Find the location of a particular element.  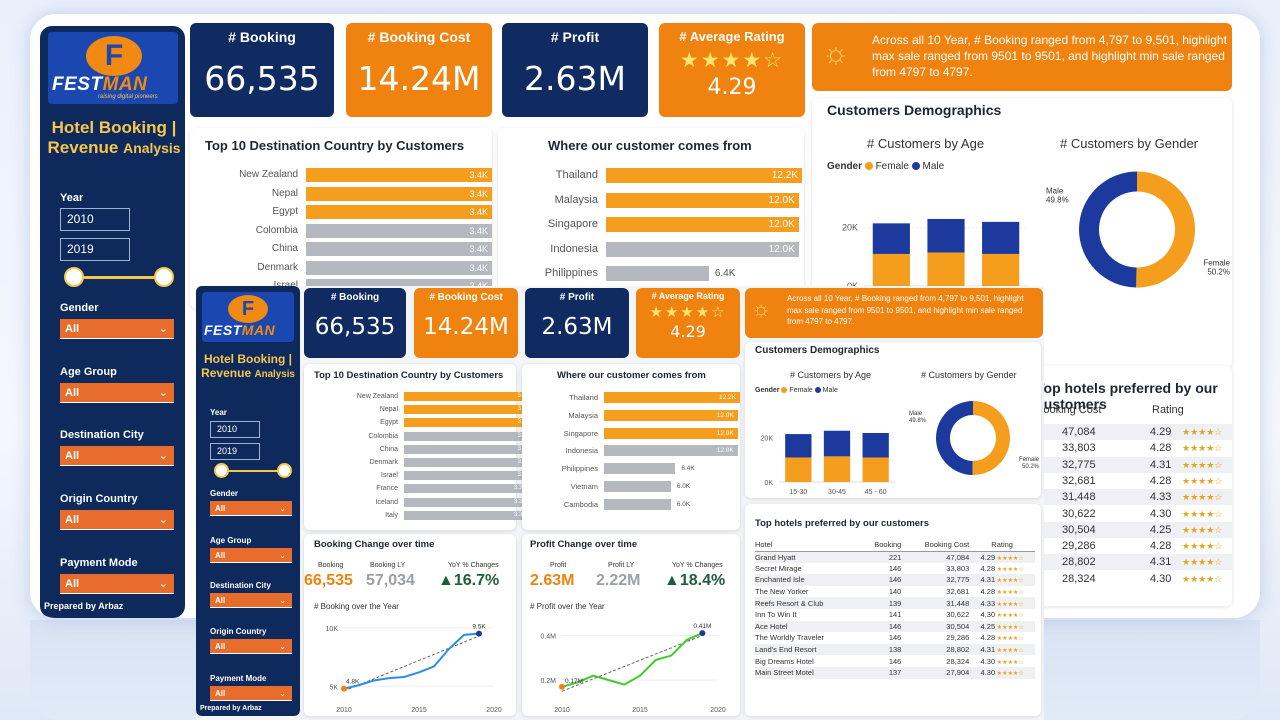

table-row: Enchanted Isle 146 32,775 4.31 ★★★★☆ is located at coordinates (895, 580).